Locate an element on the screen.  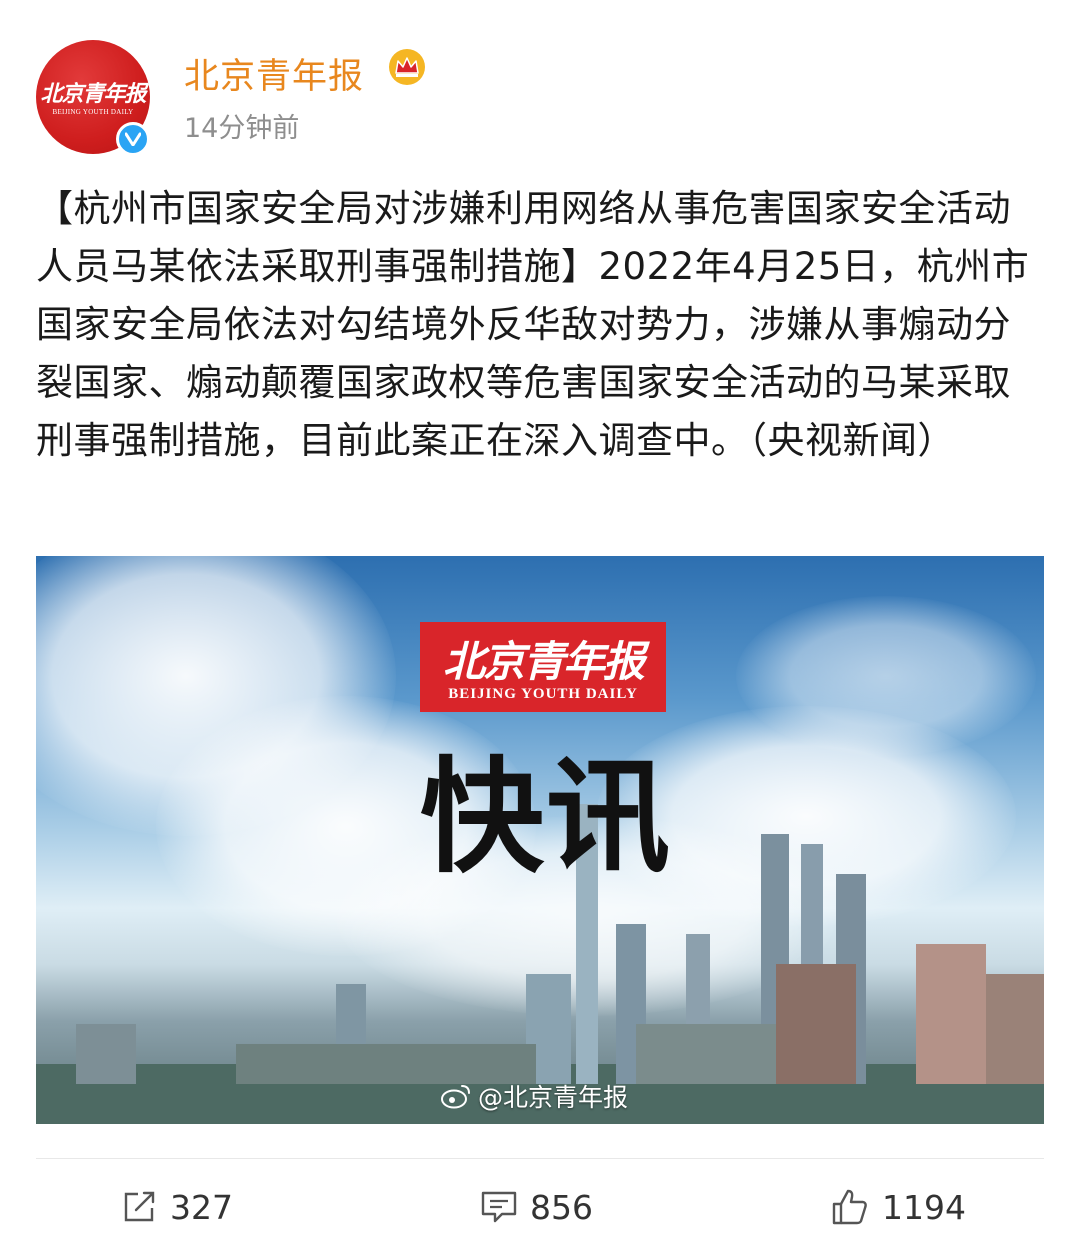
vip-crown-icon is located at coordinates (407, 67).